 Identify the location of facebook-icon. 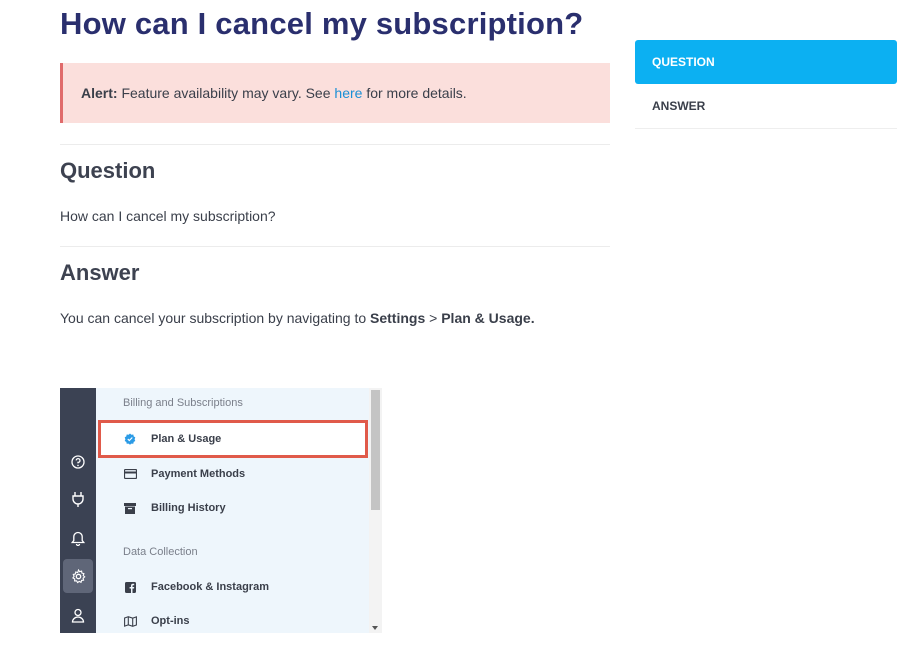
(130, 587).